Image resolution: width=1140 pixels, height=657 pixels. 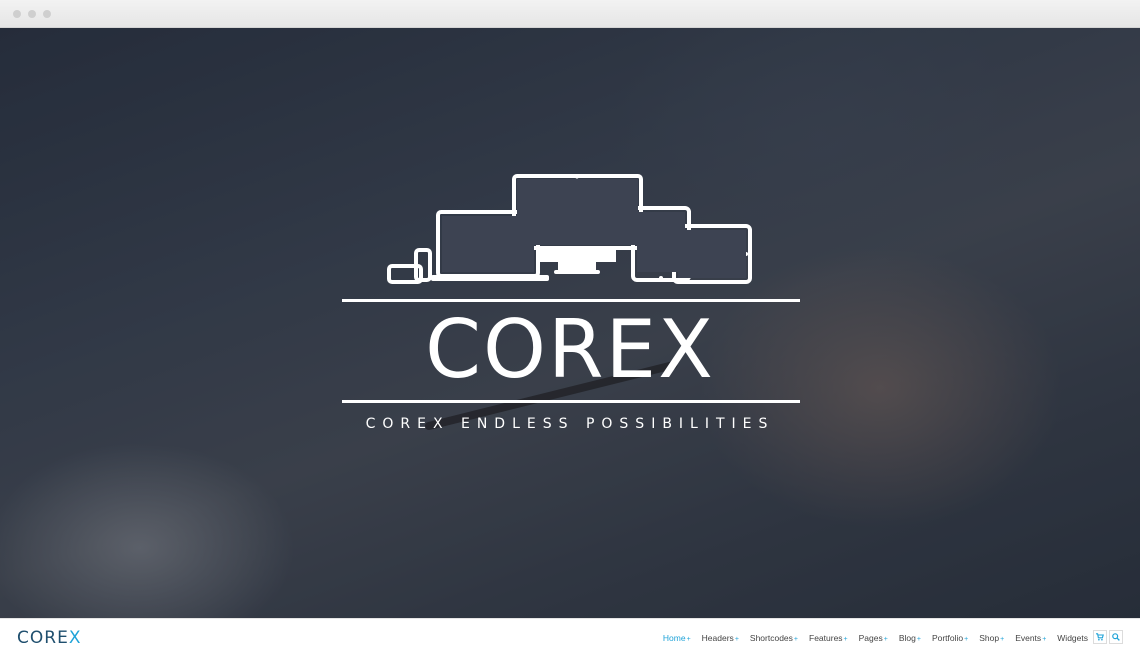 I want to click on menu-item-label: Portfolio, so click(x=947, y=638).